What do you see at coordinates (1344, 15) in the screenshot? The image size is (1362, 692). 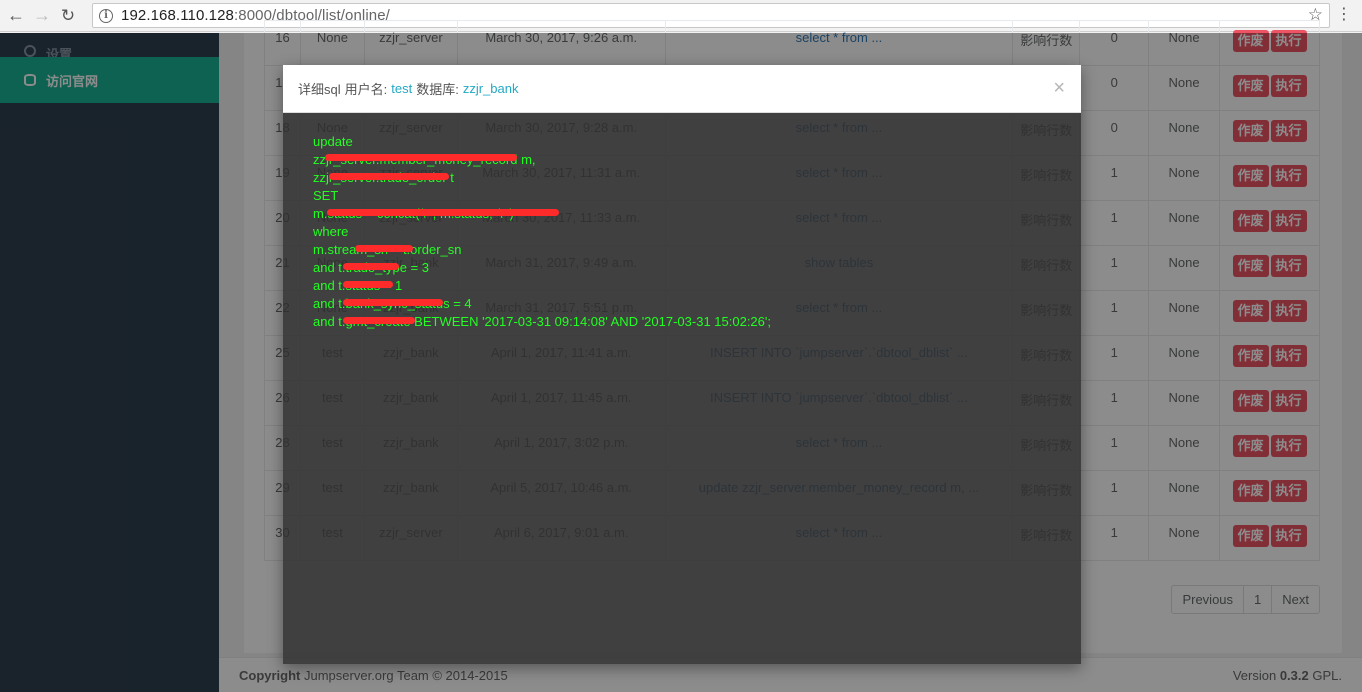 I see `browser-menu-icon: ⋮` at bounding box center [1344, 15].